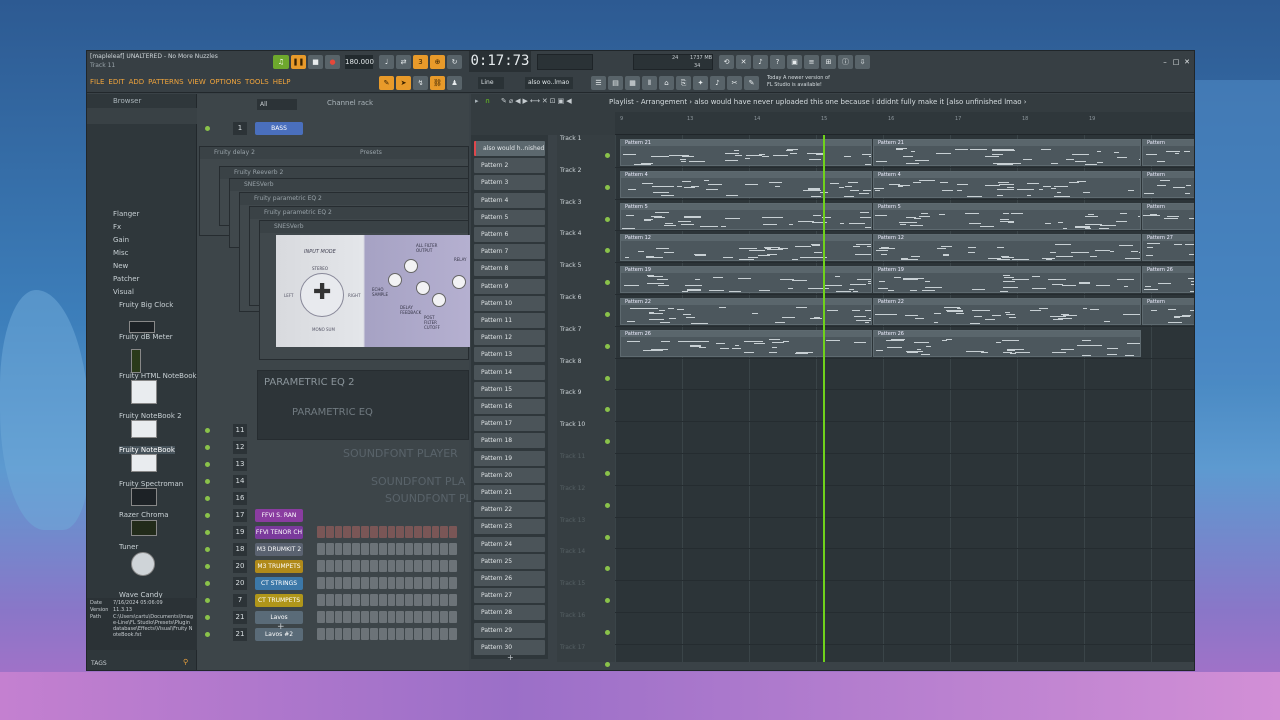 The image size is (1280, 720). What do you see at coordinates (147, 450) in the screenshot?
I see `browser-item: Fruity NoteBook` at bounding box center [147, 450].